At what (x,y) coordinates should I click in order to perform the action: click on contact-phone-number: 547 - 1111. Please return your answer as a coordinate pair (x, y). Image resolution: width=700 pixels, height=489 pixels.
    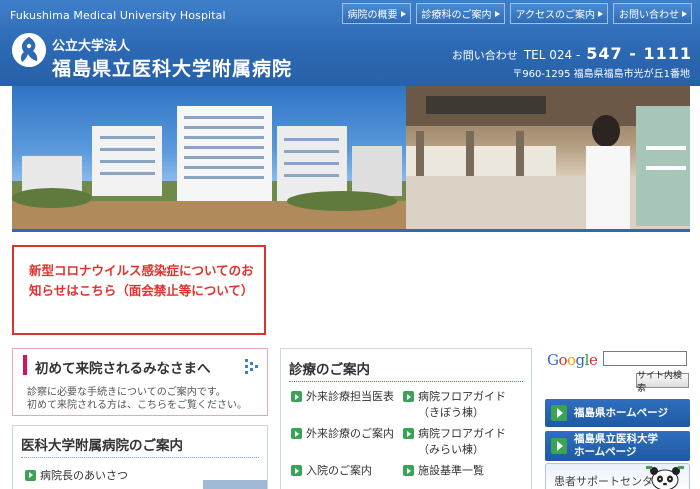
    Looking at the image, I should click on (639, 53).